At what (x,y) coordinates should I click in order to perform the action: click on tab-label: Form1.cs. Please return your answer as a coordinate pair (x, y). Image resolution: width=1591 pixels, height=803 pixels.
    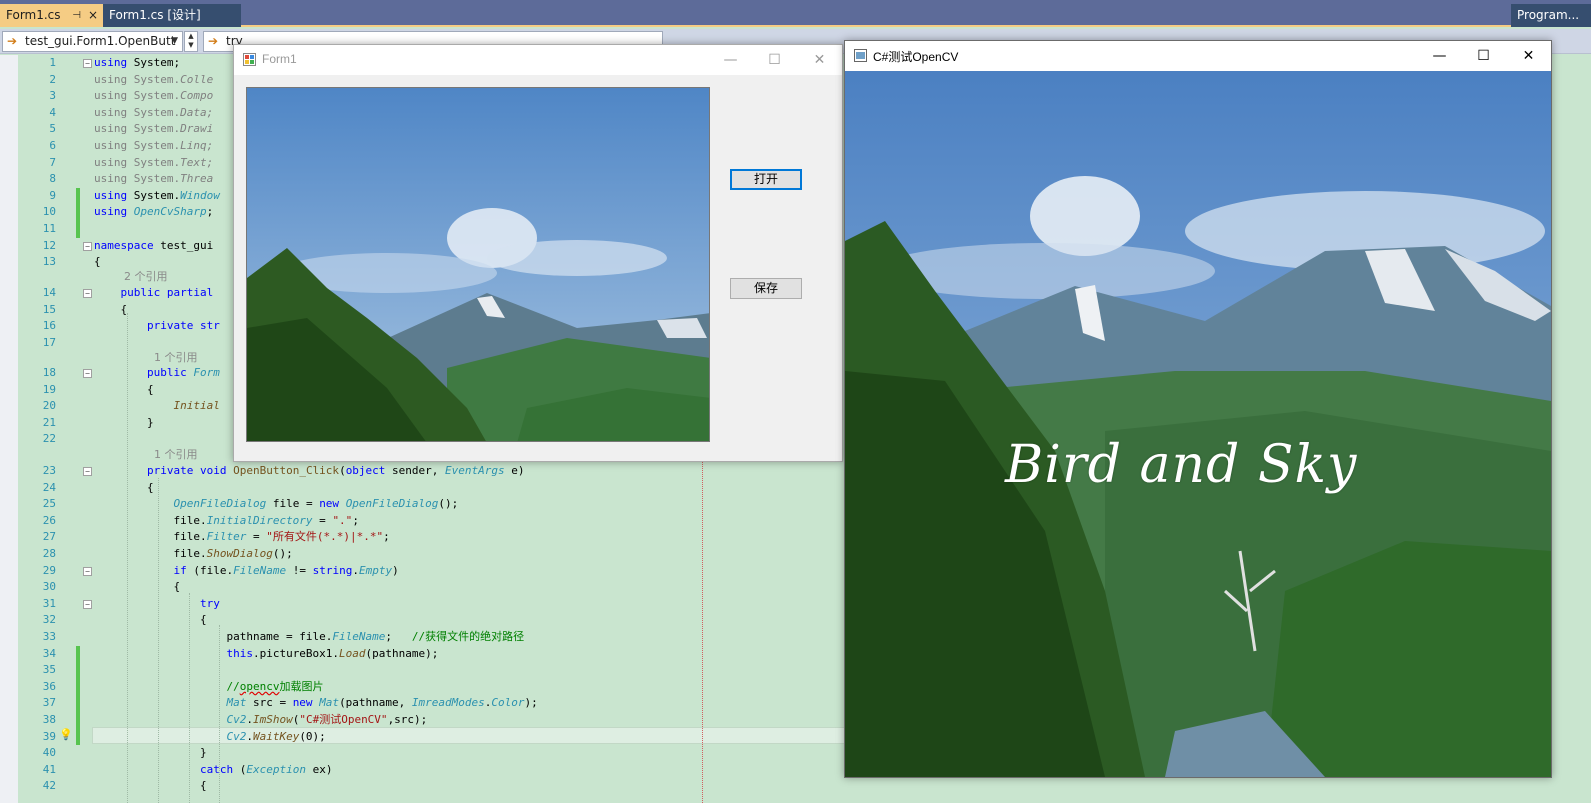
    Looking at the image, I should click on (33, 15).